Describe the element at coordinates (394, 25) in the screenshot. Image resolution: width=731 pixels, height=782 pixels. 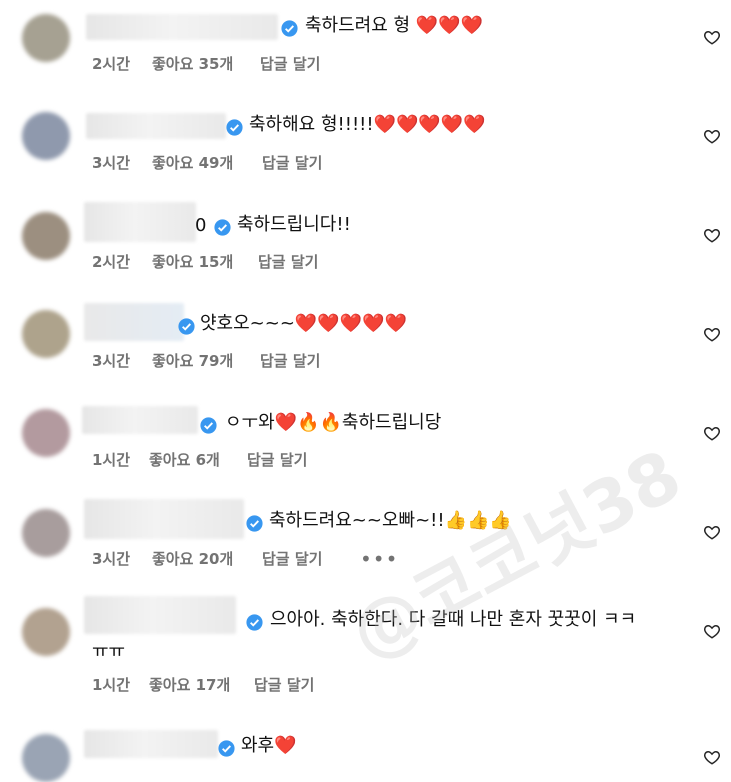
I see `comment-text: 축하드려요 형 ❤️❤️❤️` at that location.